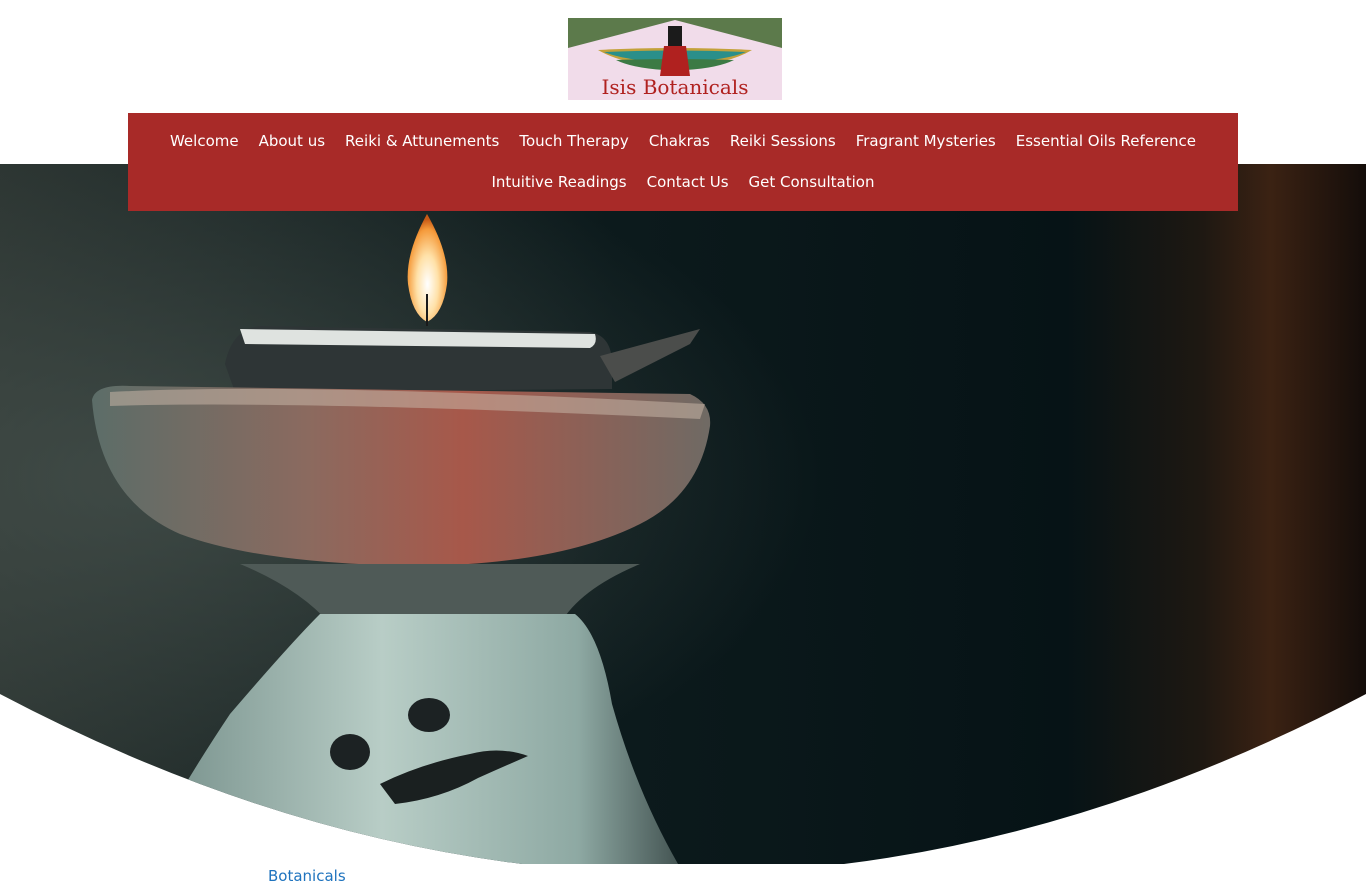  Describe the element at coordinates (307, 876) in the screenshot. I see `botanicals-link: Botanicals` at that location.